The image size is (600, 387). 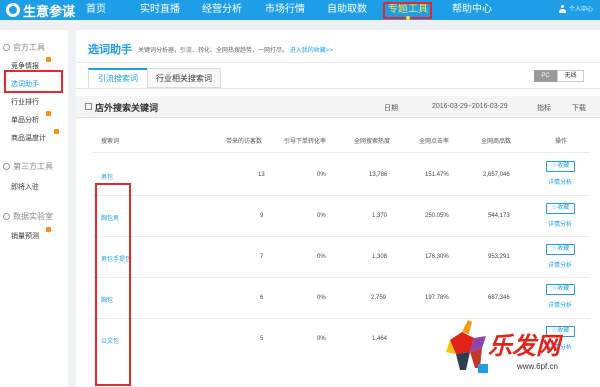 What do you see at coordinates (545, 76) in the screenshot?
I see `toggle-pc: PC` at bounding box center [545, 76].